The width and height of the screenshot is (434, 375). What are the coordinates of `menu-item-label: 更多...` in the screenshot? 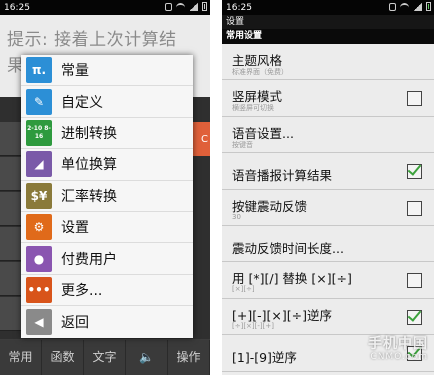 It's located at (82, 290).